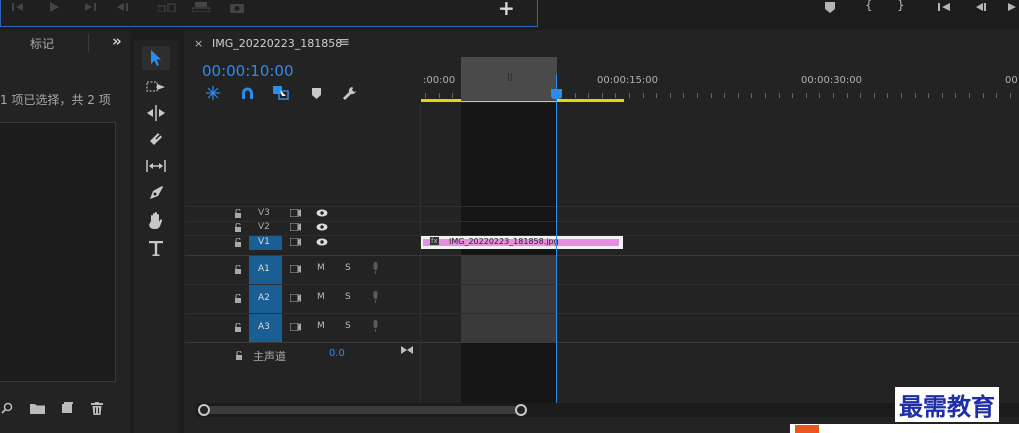  What do you see at coordinates (156, 113) in the screenshot?
I see `ripple-edit-tool-icon` at bounding box center [156, 113].